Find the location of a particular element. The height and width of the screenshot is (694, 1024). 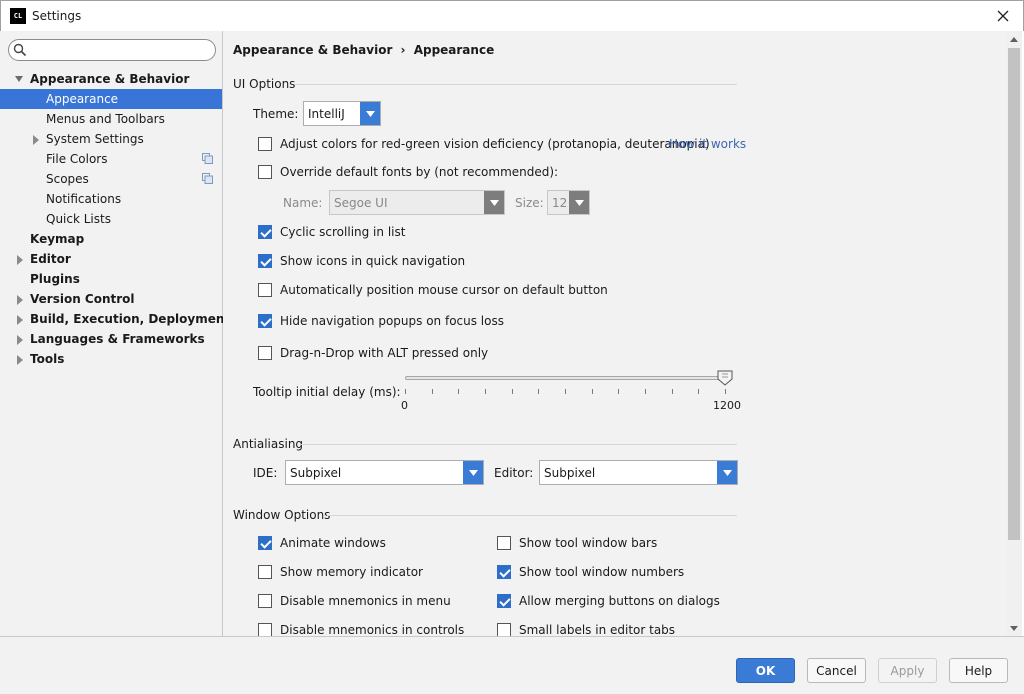

hide-nav-popups-checkbox: Hide navigation popups on focus loss is located at coordinates (381, 321).